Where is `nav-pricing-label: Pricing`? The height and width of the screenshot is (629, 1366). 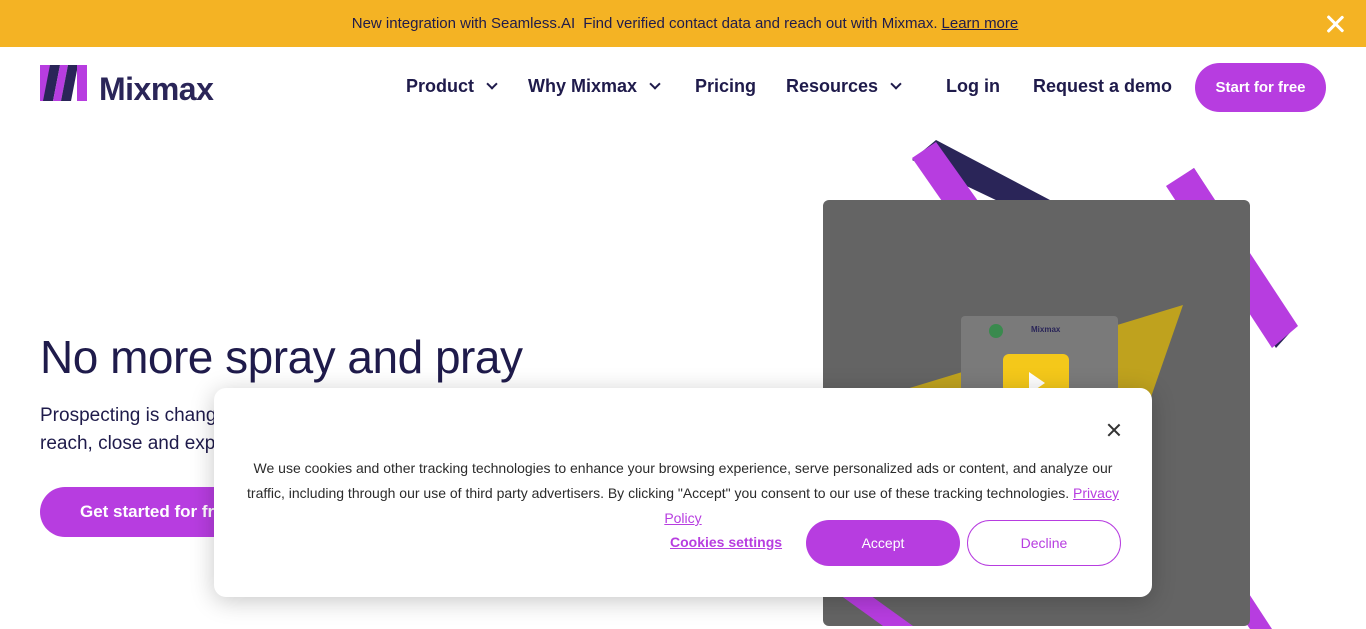 nav-pricing-label: Pricing is located at coordinates (726, 86).